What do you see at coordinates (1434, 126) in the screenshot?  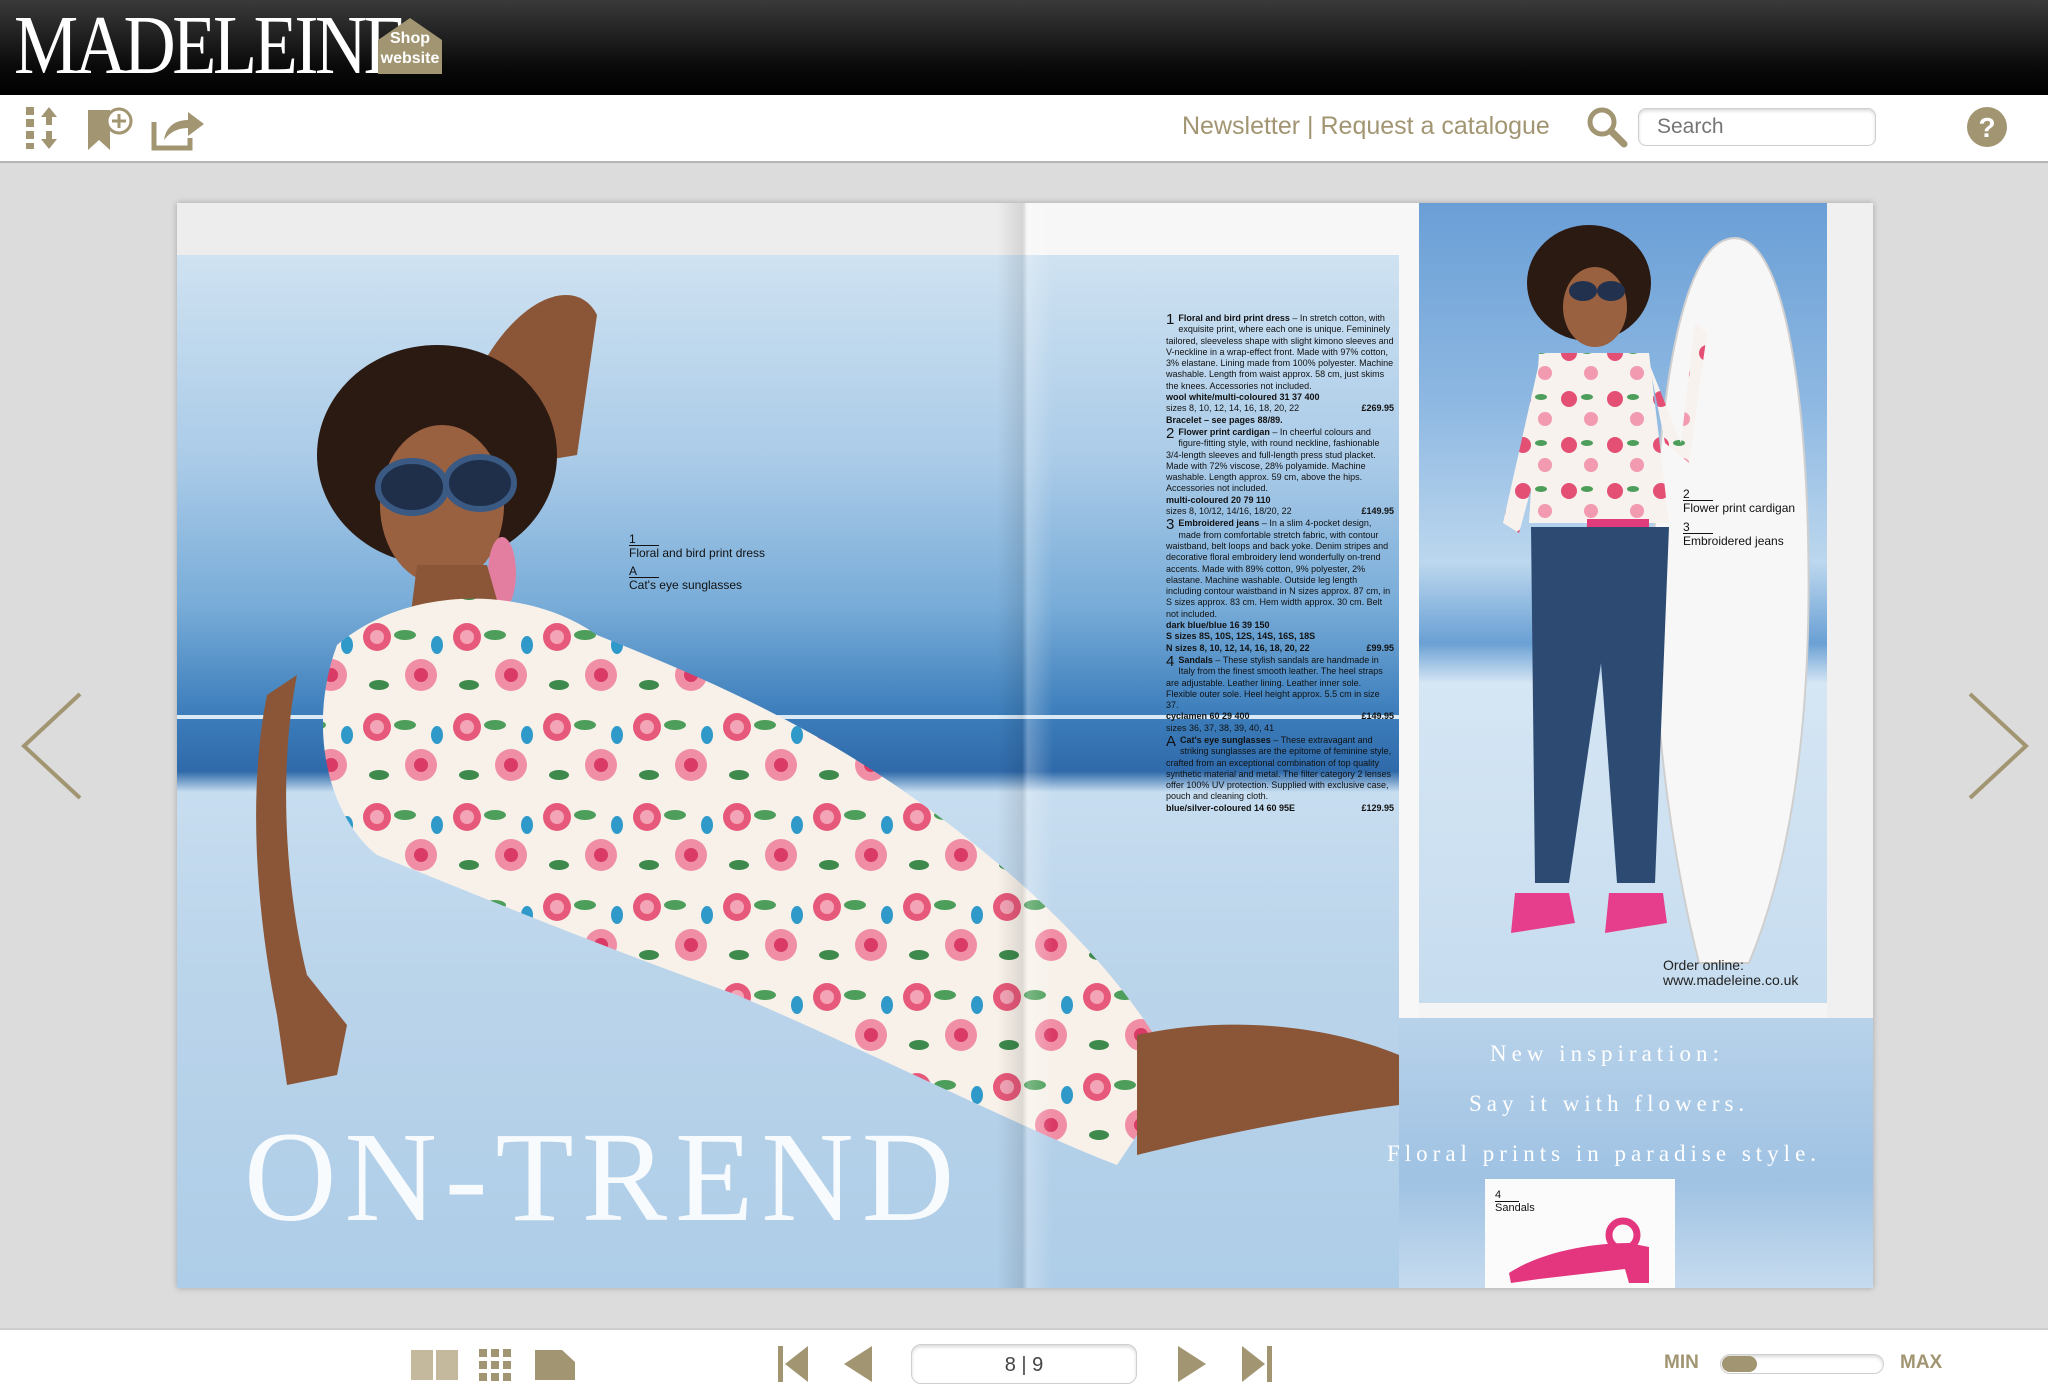 I see `request-catalogue-link: Request a catalogue` at bounding box center [1434, 126].